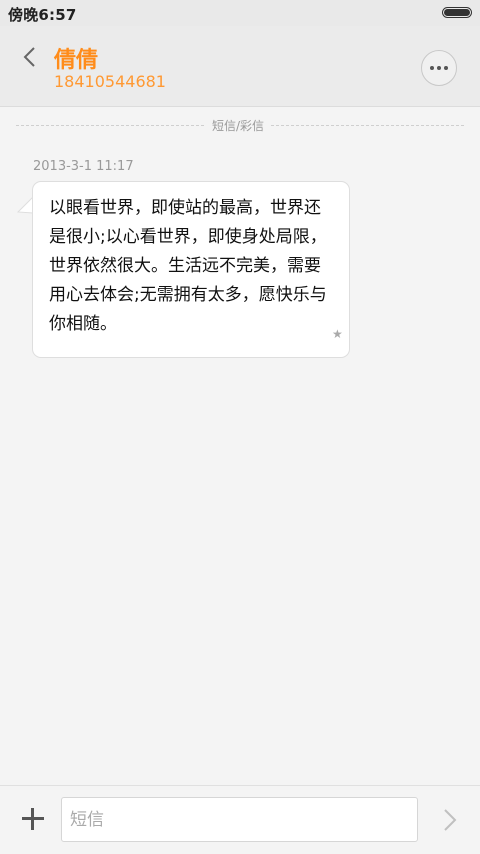  I want to click on more-options-button, so click(439, 68).